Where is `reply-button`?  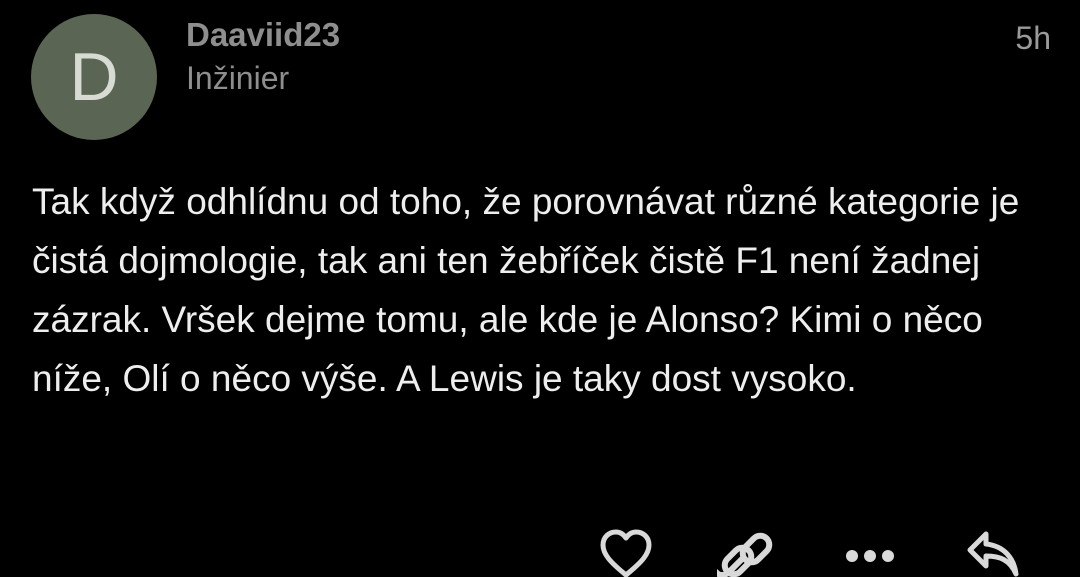 reply-button is located at coordinates (992, 552).